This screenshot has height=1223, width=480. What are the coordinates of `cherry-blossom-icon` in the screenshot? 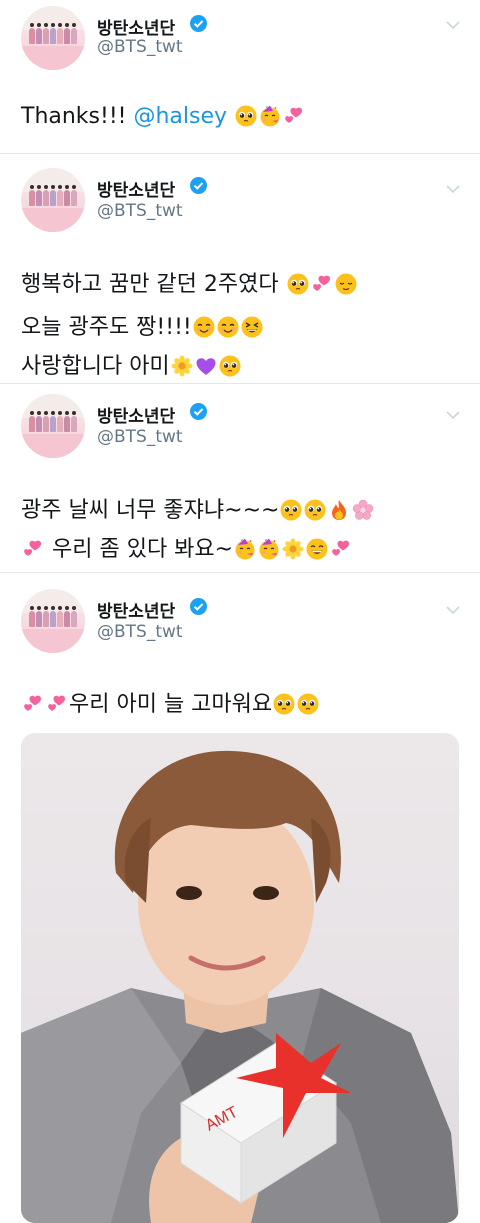 It's located at (363, 510).